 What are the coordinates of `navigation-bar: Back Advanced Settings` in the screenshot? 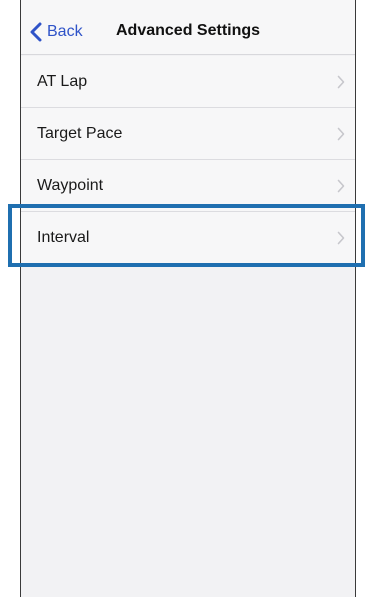 It's located at (188, 27).